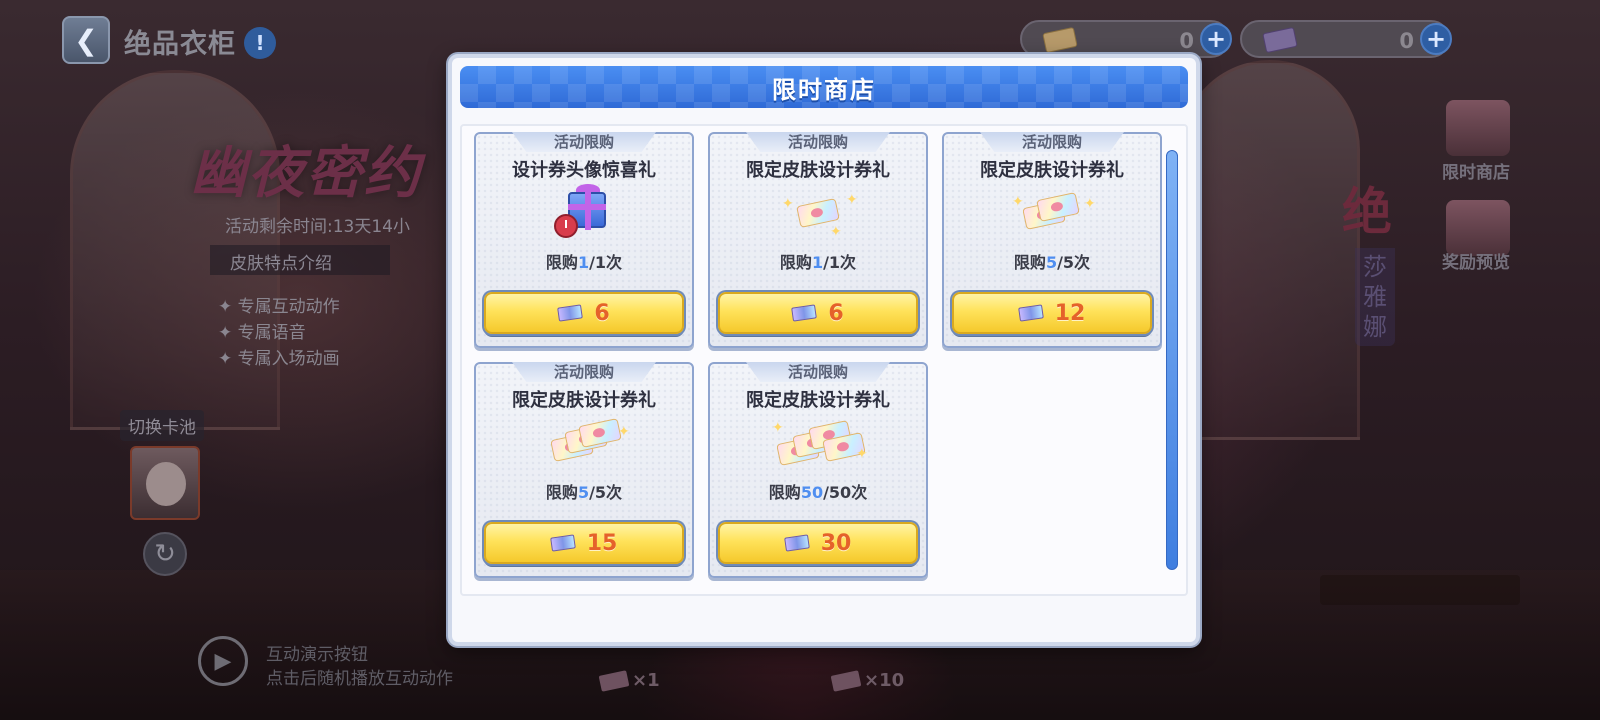  I want to click on demo-hint: 点击后随机播放互动动作, so click(359, 679).